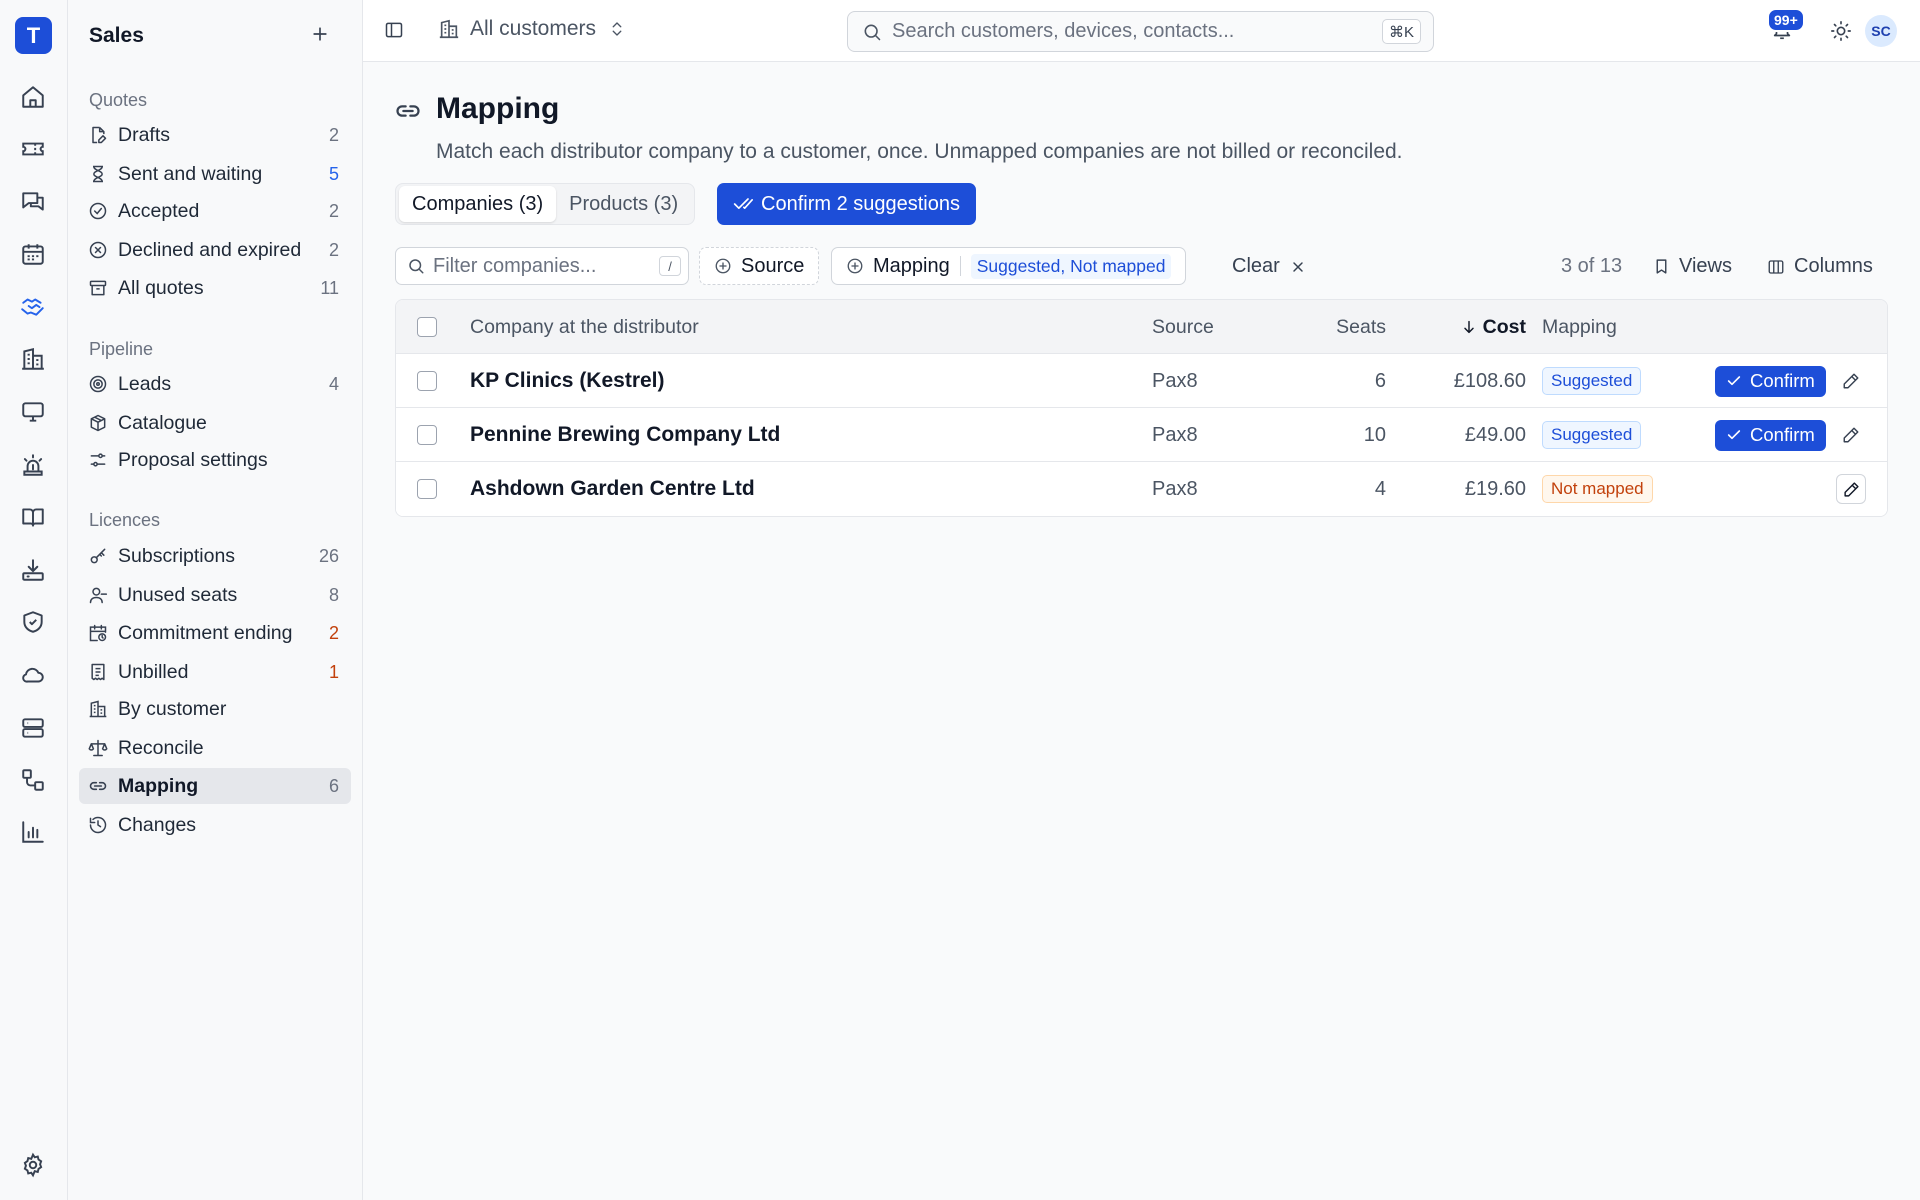  Describe the element at coordinates (1341, 327) in the screenshot. I see `header-seats: Seats` at that location.